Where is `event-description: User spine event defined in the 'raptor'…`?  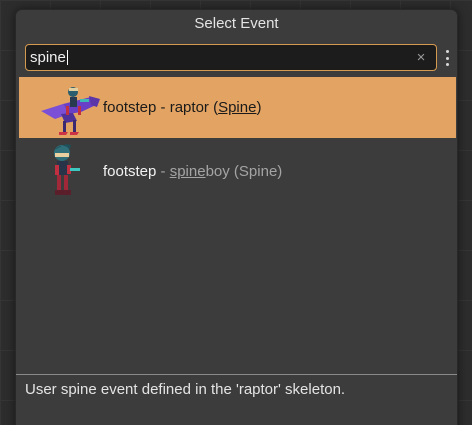 event-description: User spine event defined in the 'raptor'… is located at coordinates (185, 389).